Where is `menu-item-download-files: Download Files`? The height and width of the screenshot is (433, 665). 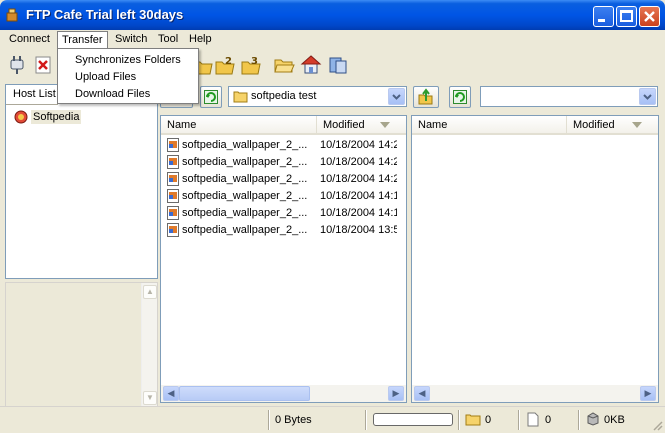 menu-item-download-files: Download Files is located at coordinates (128, 94).